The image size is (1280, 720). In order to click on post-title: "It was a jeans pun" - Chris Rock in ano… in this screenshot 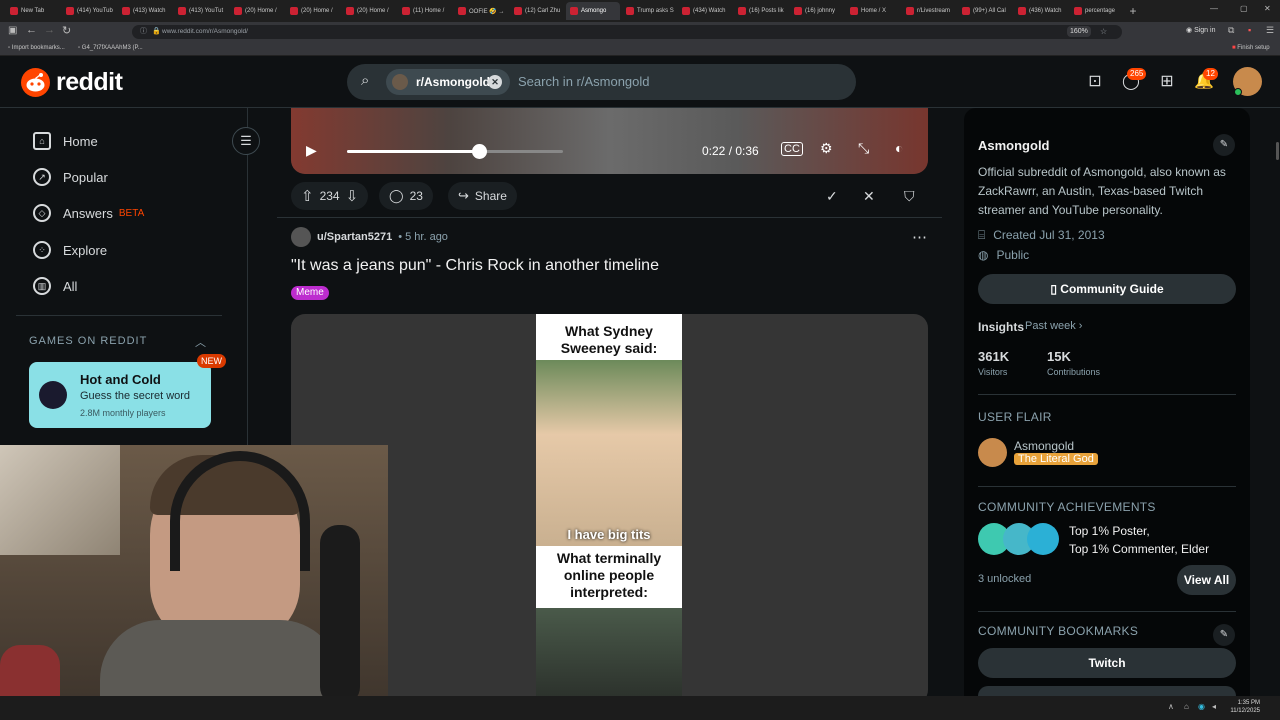, I will do `click(475, 266)`.